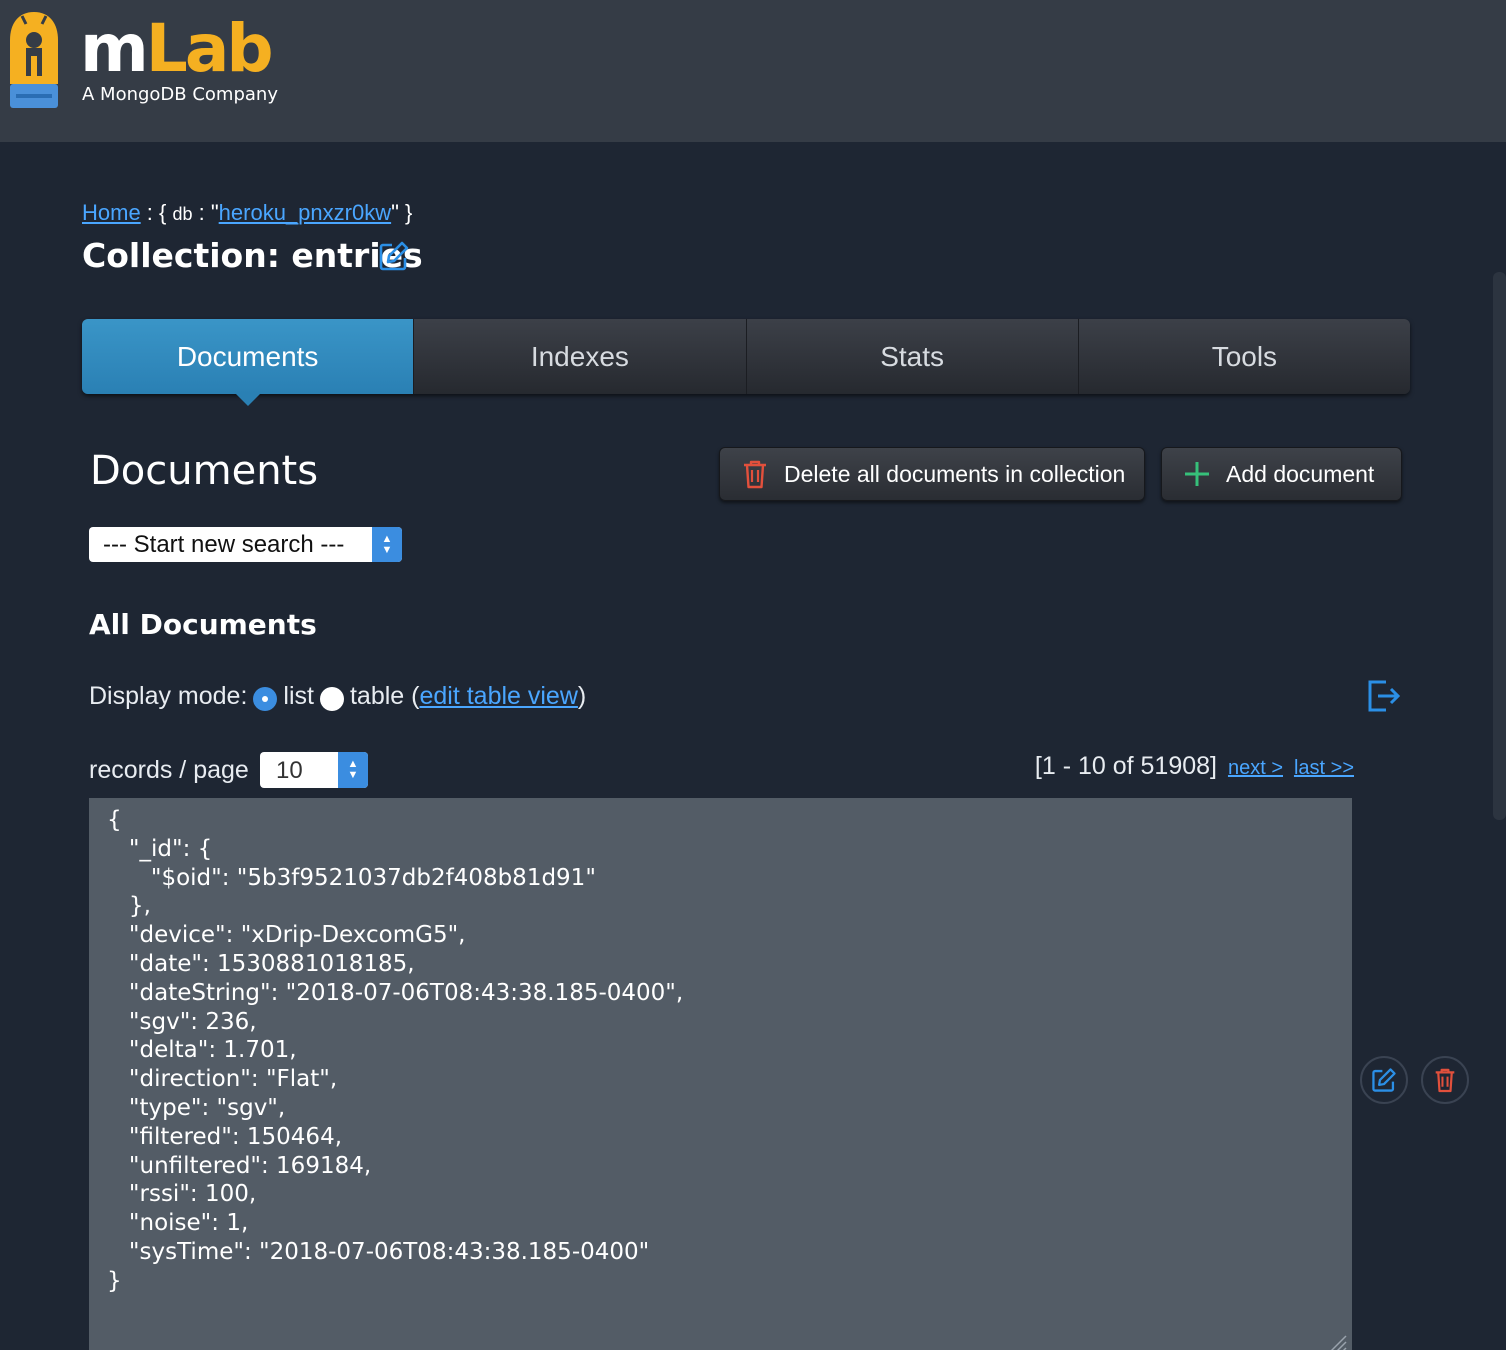  What do you see at coordinates (169, 770) in the screenshot?
I see `records-per-page-label: records / page` at bounding box center [169, 770].